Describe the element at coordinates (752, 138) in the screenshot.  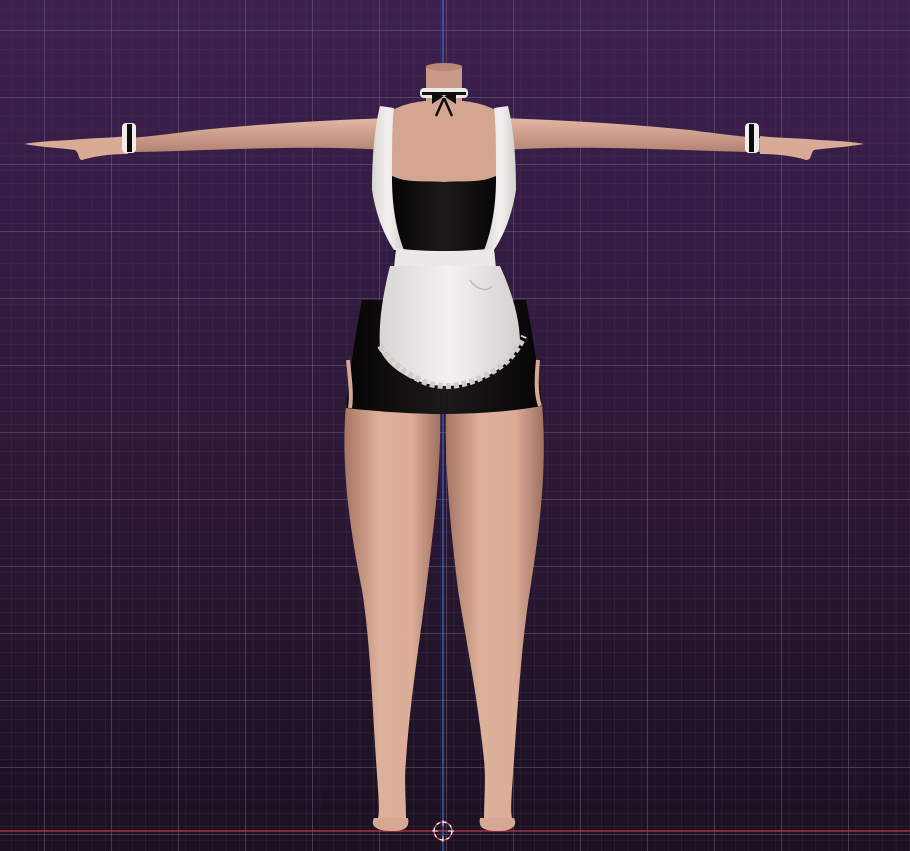
I see `right-wrist-cuff` at that location.